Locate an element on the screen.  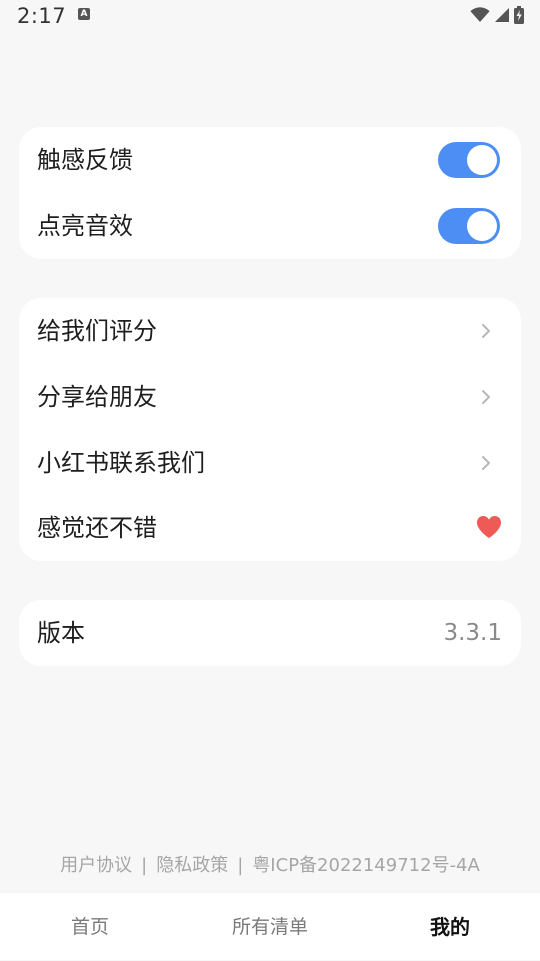
wifi-icon is located at coordinates (480, 14).